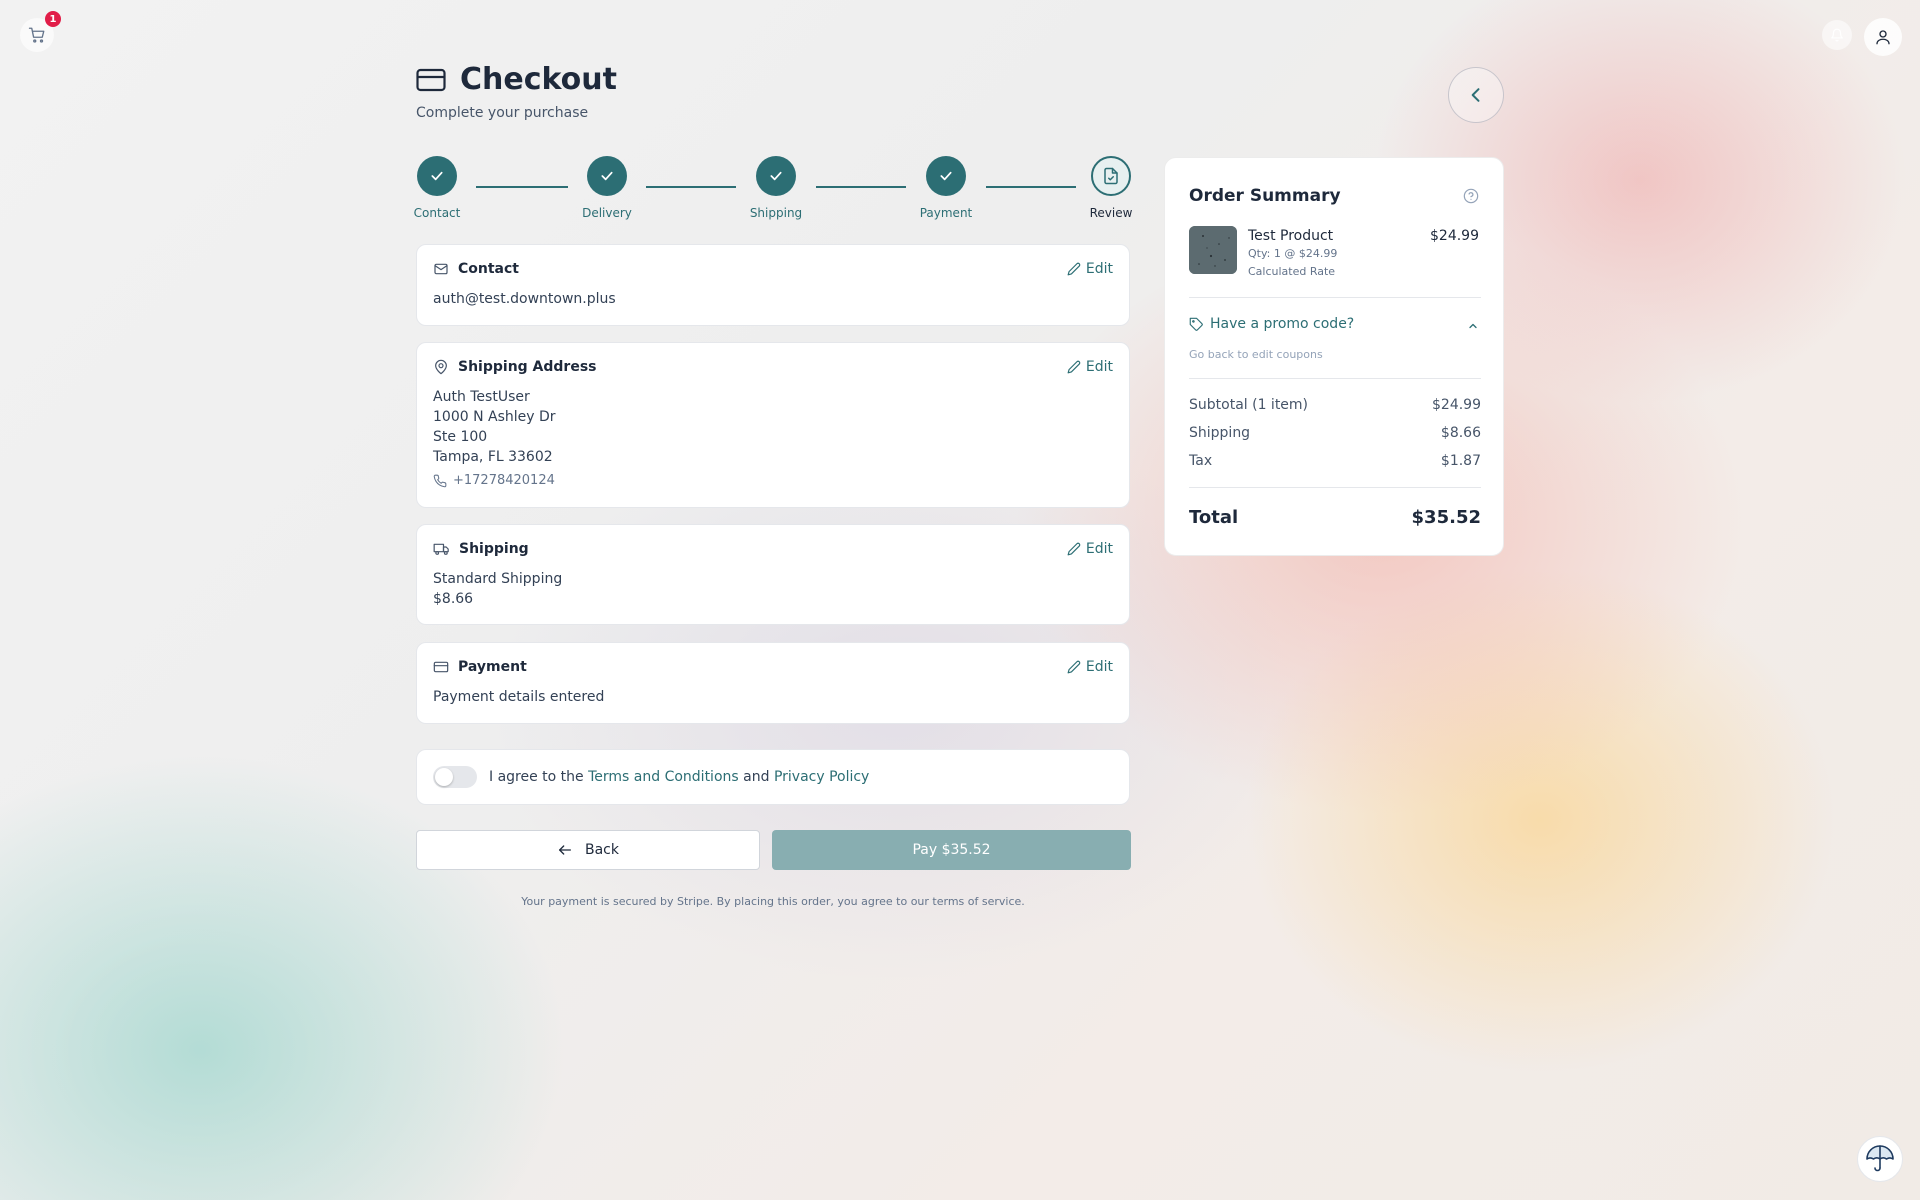 The width and height of the screenshot is (1920, 1200). I want to click on step-label: Shipping, so click(776, 213).